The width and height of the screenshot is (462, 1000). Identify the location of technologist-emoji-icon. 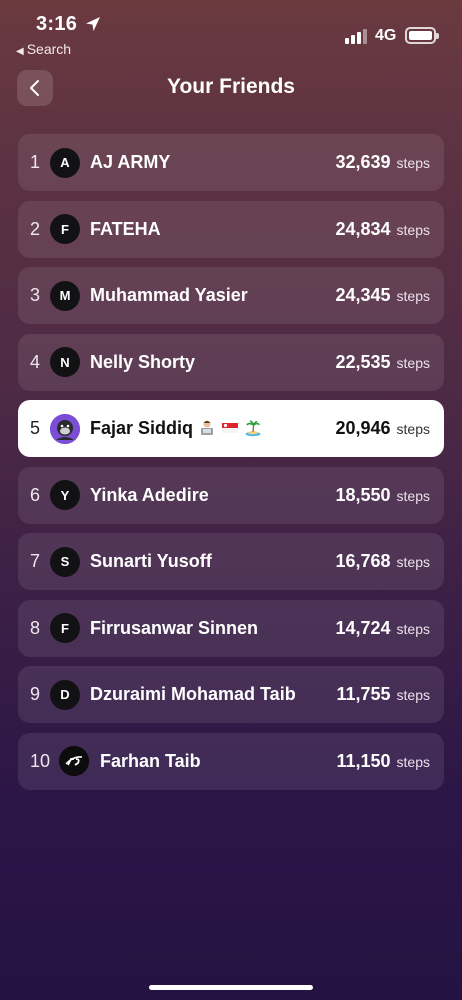
(207, 427).